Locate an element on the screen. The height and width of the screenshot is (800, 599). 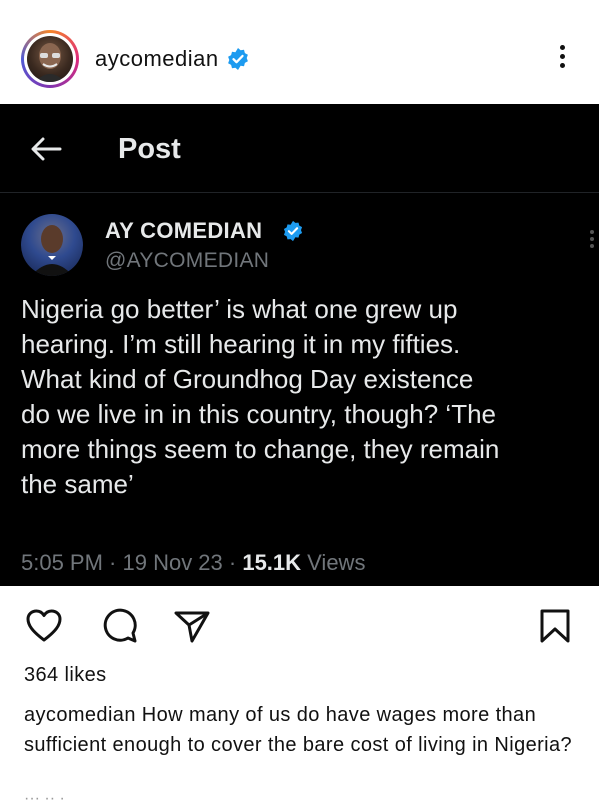
tweet-topbar-title: Post is located at coordinates (149, 149).